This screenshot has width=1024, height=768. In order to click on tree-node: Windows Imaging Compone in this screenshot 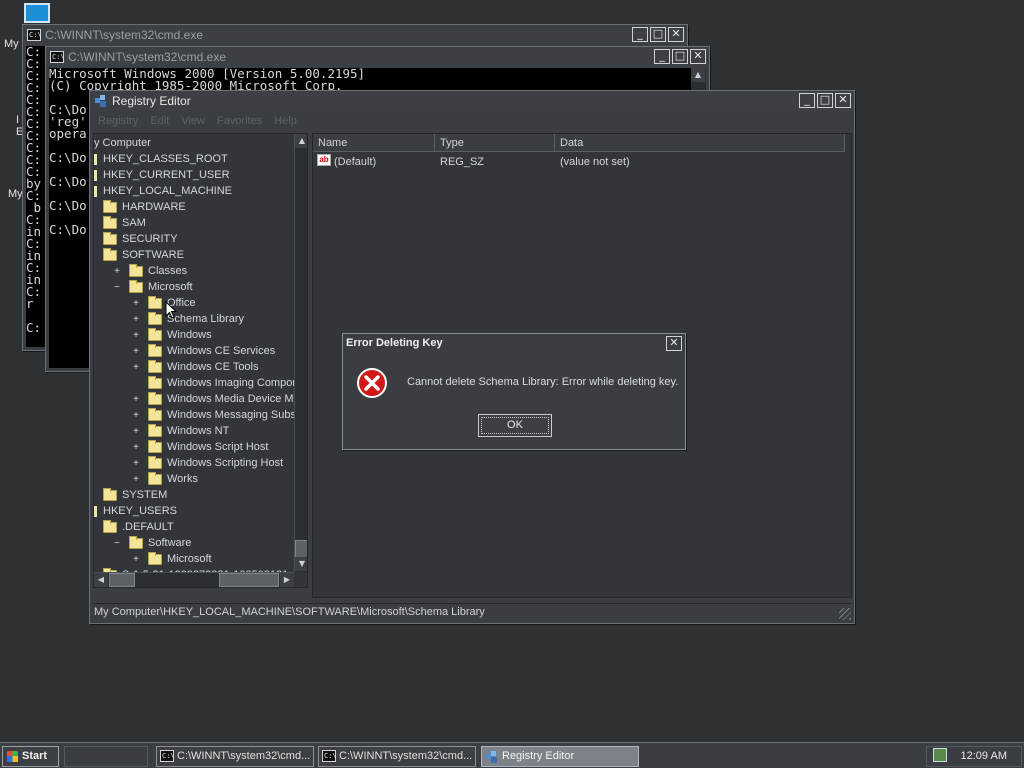, I will do `click(218, 383)`.